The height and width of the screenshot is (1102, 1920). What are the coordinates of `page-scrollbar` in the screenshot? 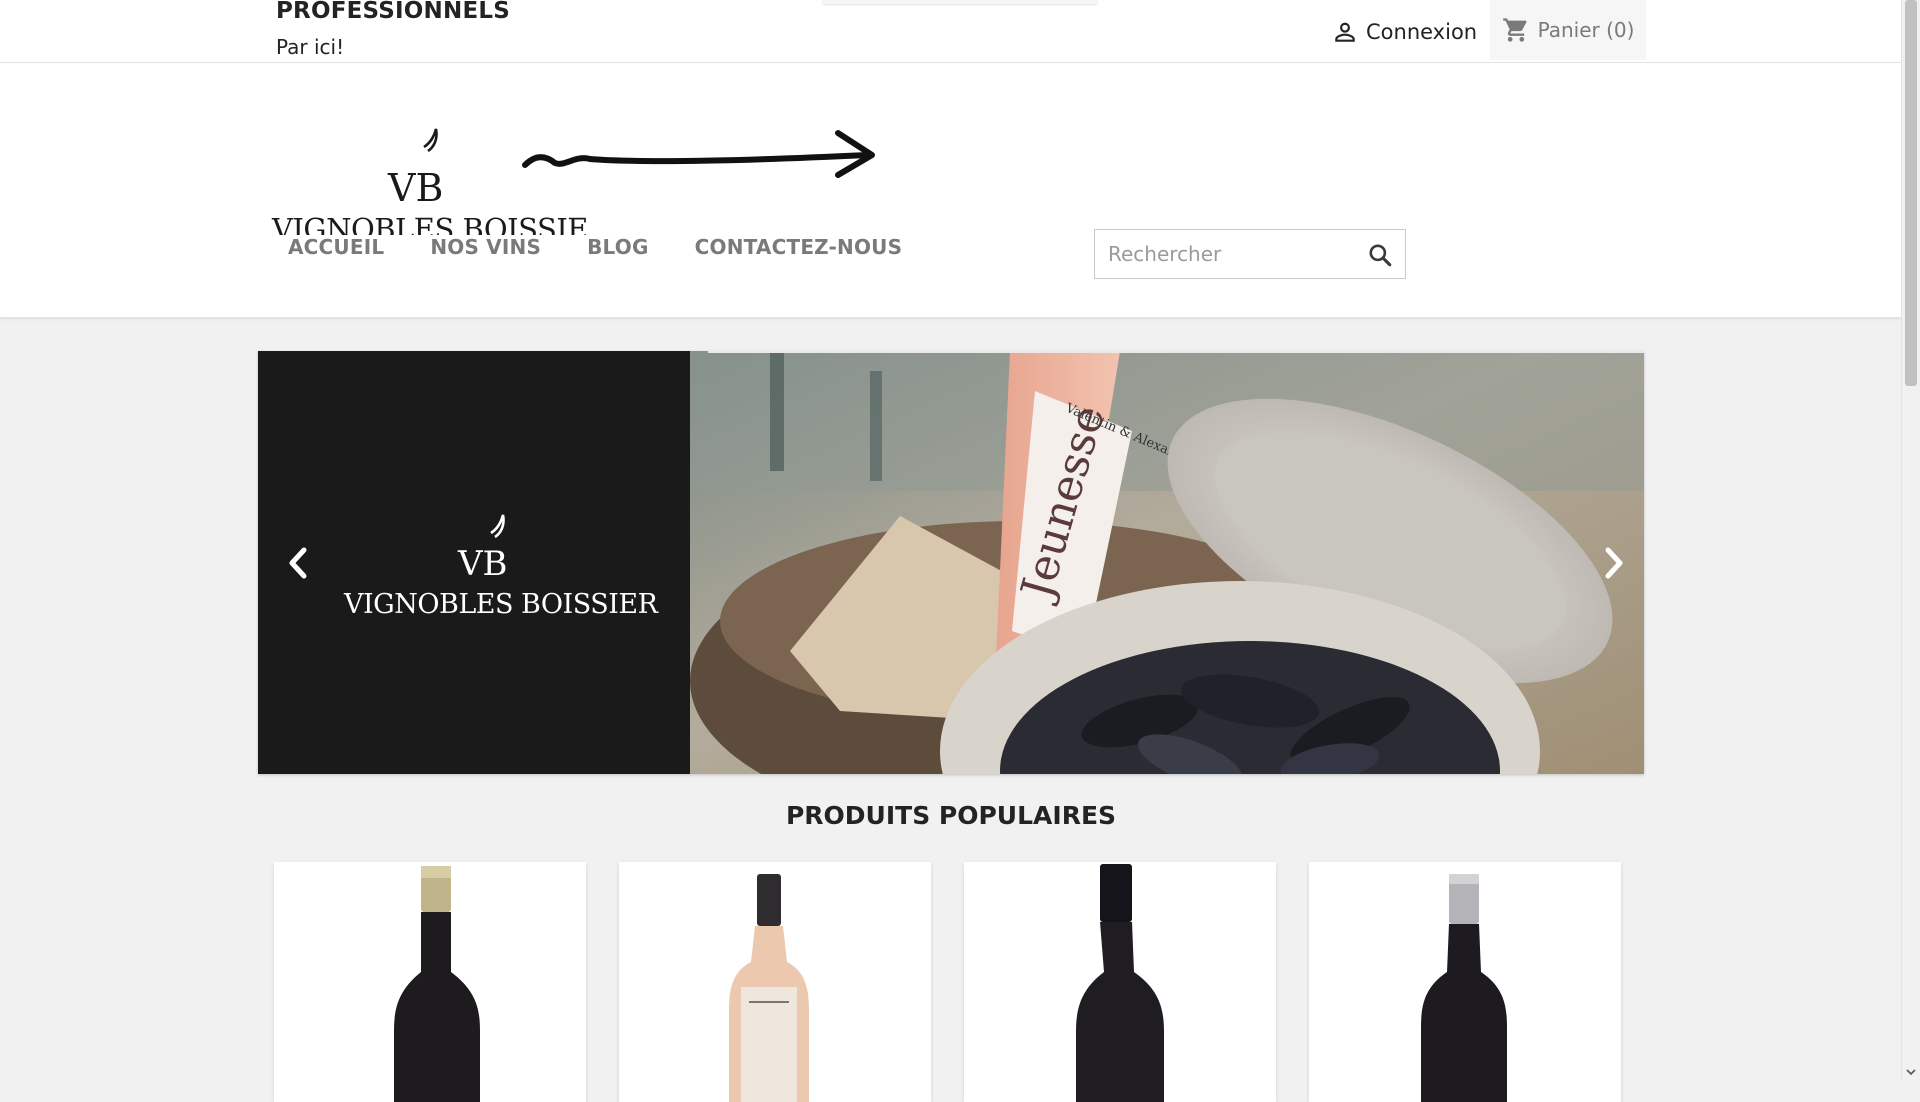 It's located at (1910, 540).